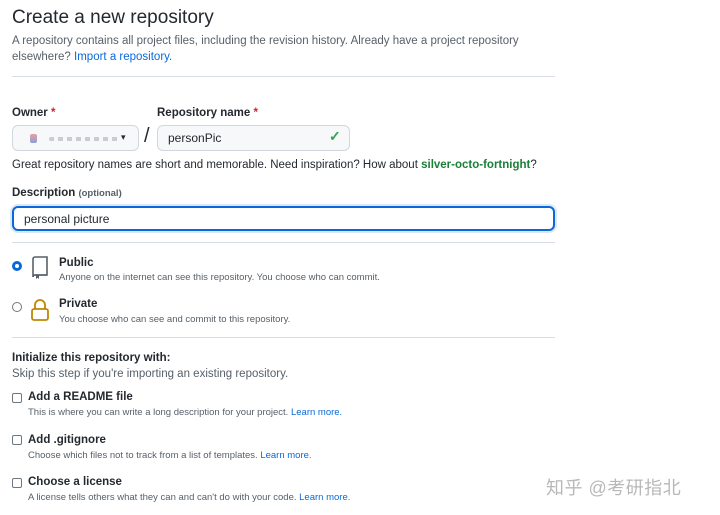  I want to click on gitignore-learn-more-link: Learn more., so click(285, 455).